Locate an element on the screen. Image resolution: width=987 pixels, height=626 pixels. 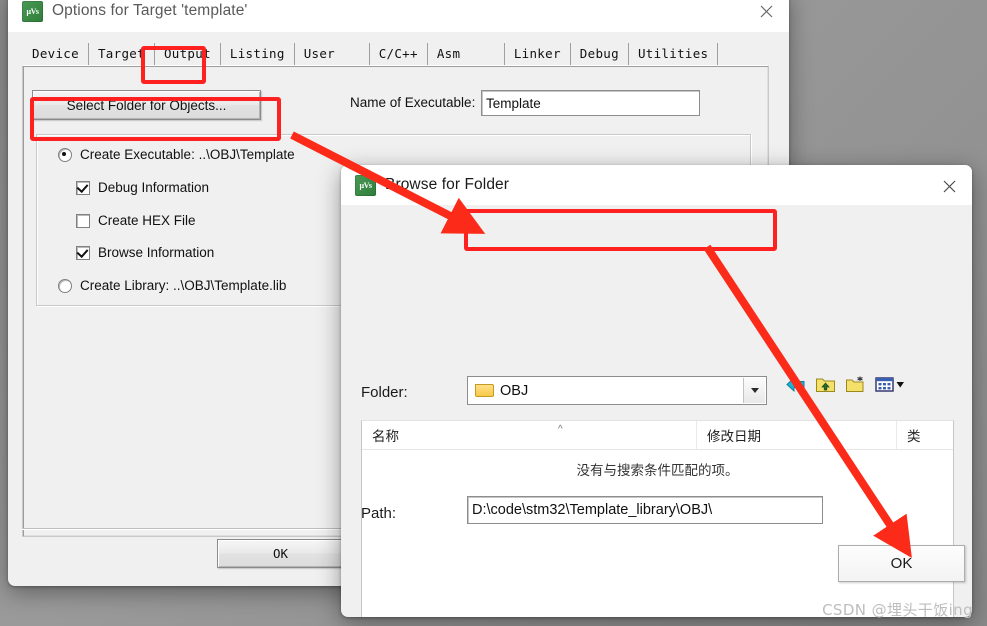
column-header-date-modified: 修改日期 is located at coordinates (797, 435).